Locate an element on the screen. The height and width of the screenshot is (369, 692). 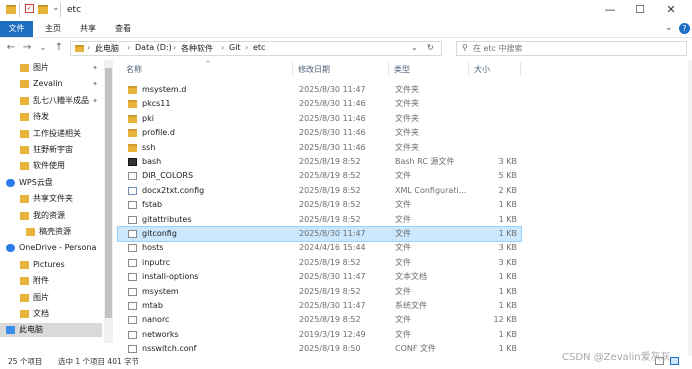
forward-icon: → is located at coordinates (27, 48).